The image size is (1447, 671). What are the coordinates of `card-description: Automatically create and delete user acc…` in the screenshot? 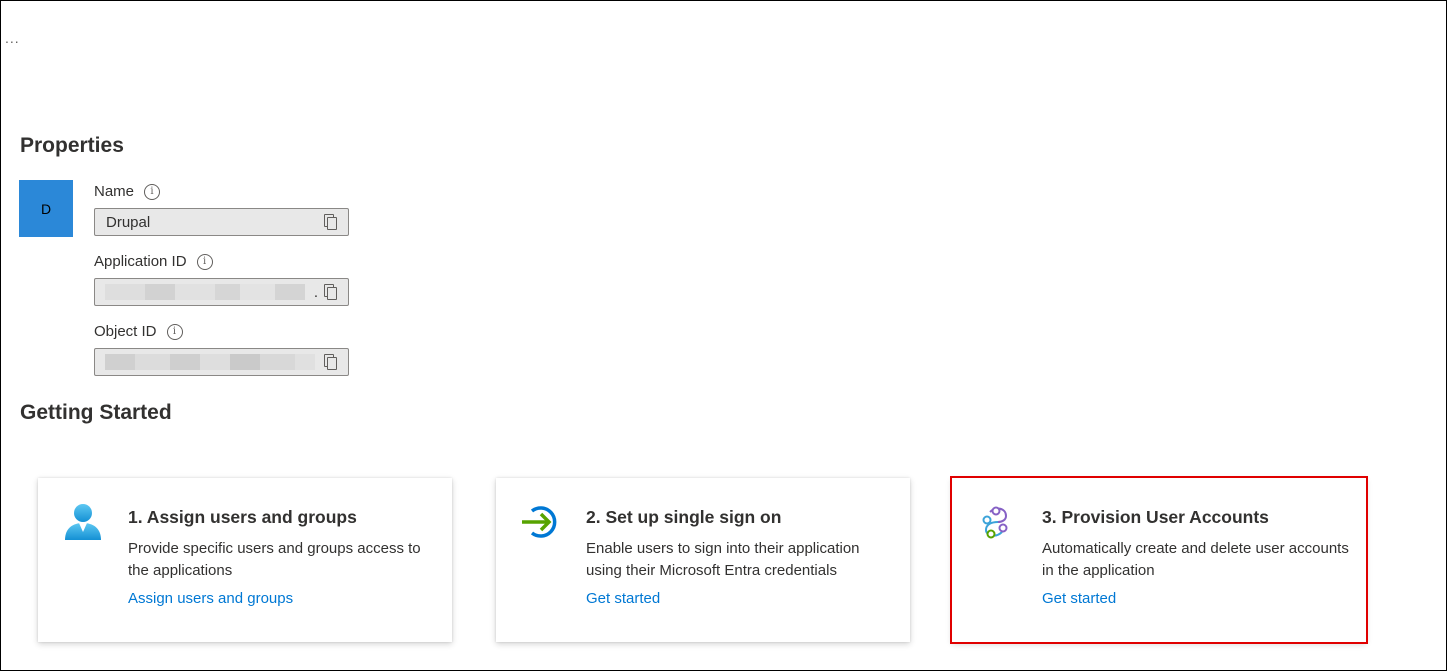 It's located at (1195, 559).